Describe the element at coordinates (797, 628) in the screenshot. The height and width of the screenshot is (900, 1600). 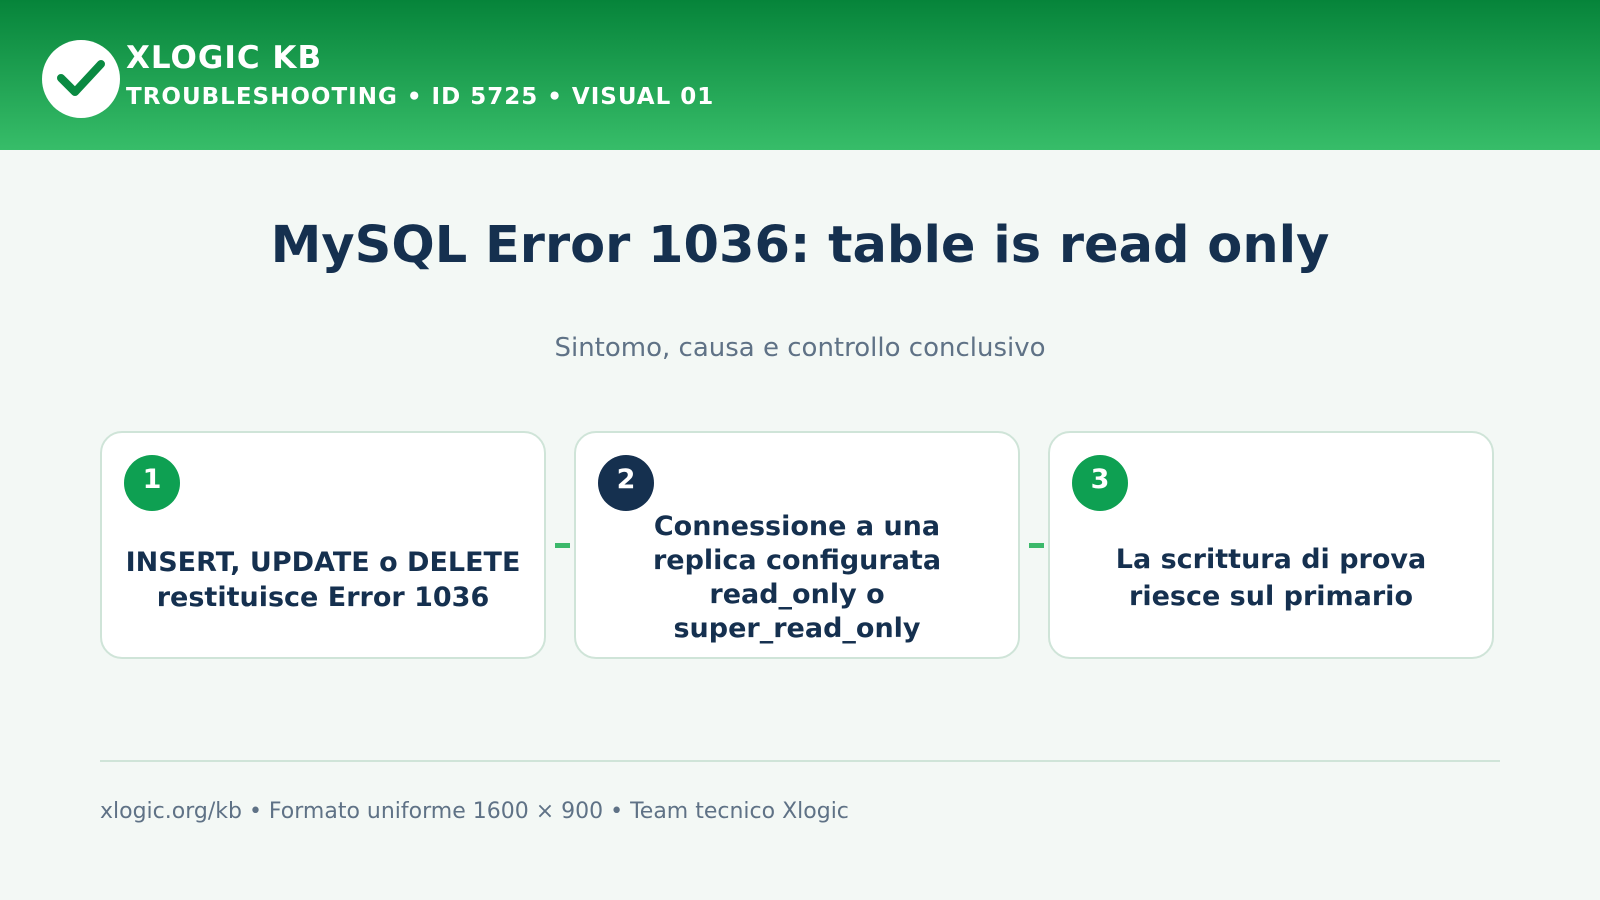
I see `step-line: super_read_only` at that location.